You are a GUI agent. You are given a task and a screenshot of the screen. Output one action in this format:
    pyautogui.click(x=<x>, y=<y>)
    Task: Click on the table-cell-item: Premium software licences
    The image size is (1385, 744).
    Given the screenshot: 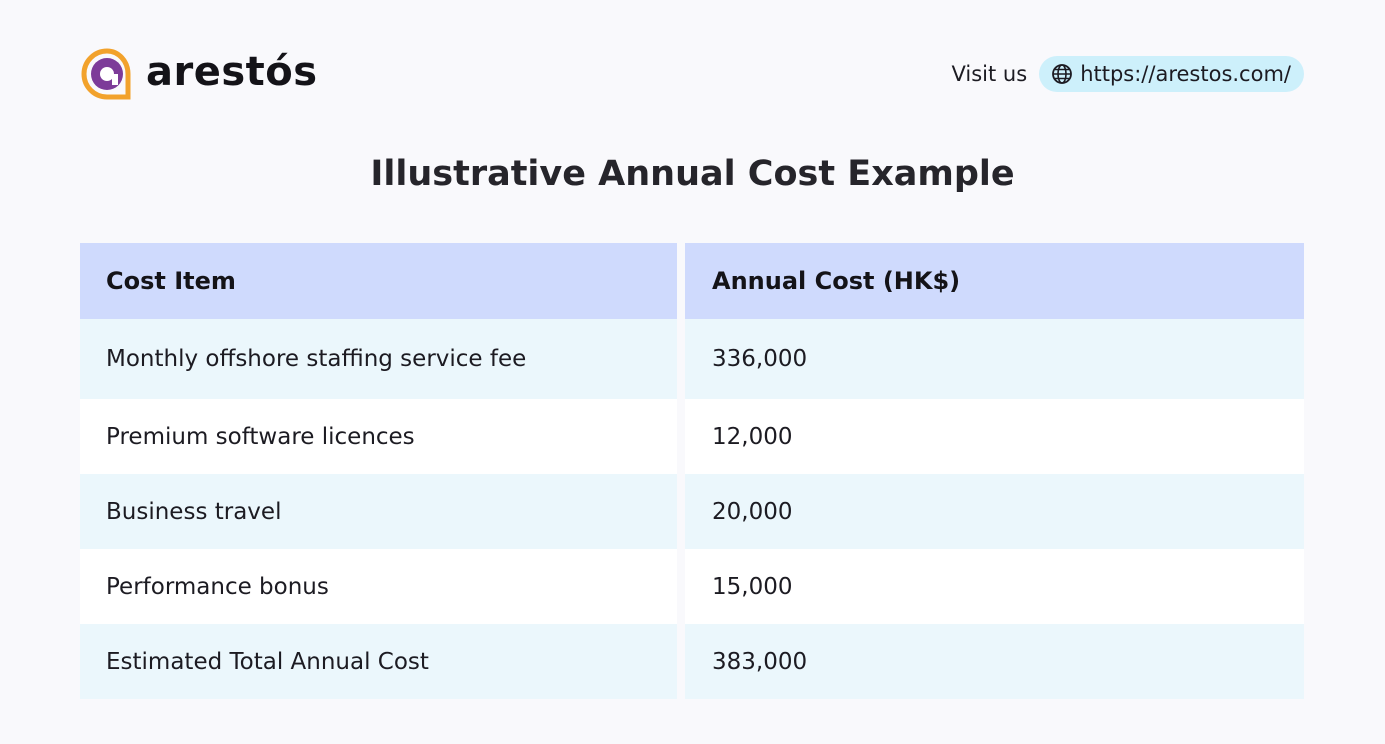 What is the action you would take?
    pyautogui.click(x=378, y=436)
    